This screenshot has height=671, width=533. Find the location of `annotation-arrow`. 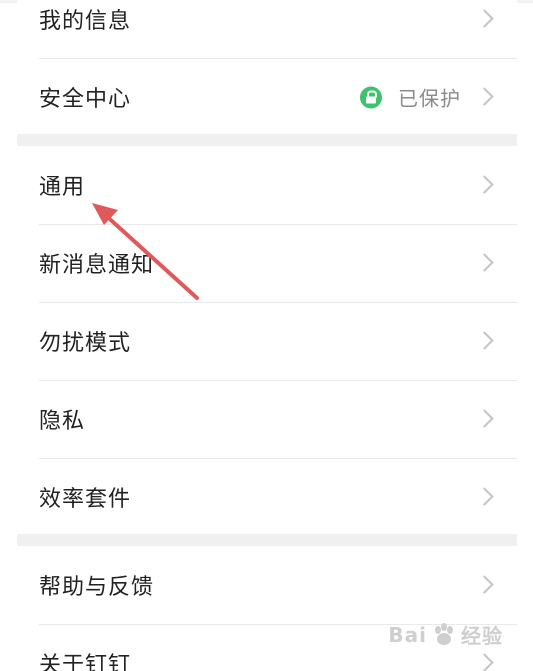

annotation-arrow is located at coordinates (145, 251).